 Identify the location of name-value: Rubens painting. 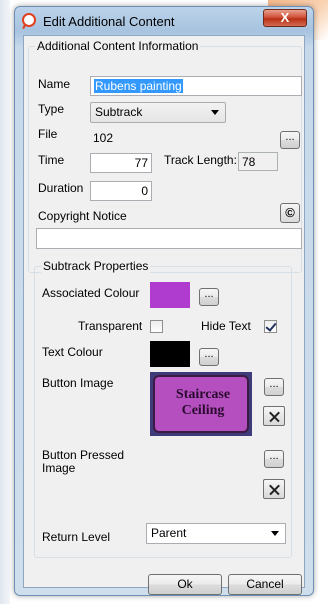
(138, 86).